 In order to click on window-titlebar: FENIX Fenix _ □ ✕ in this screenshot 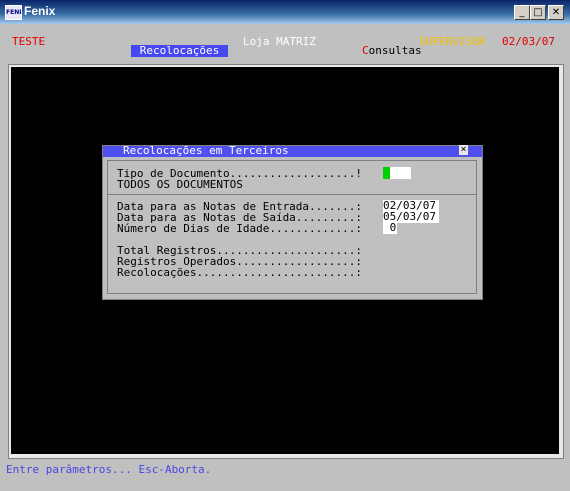, I will do `click(285, 12)`.